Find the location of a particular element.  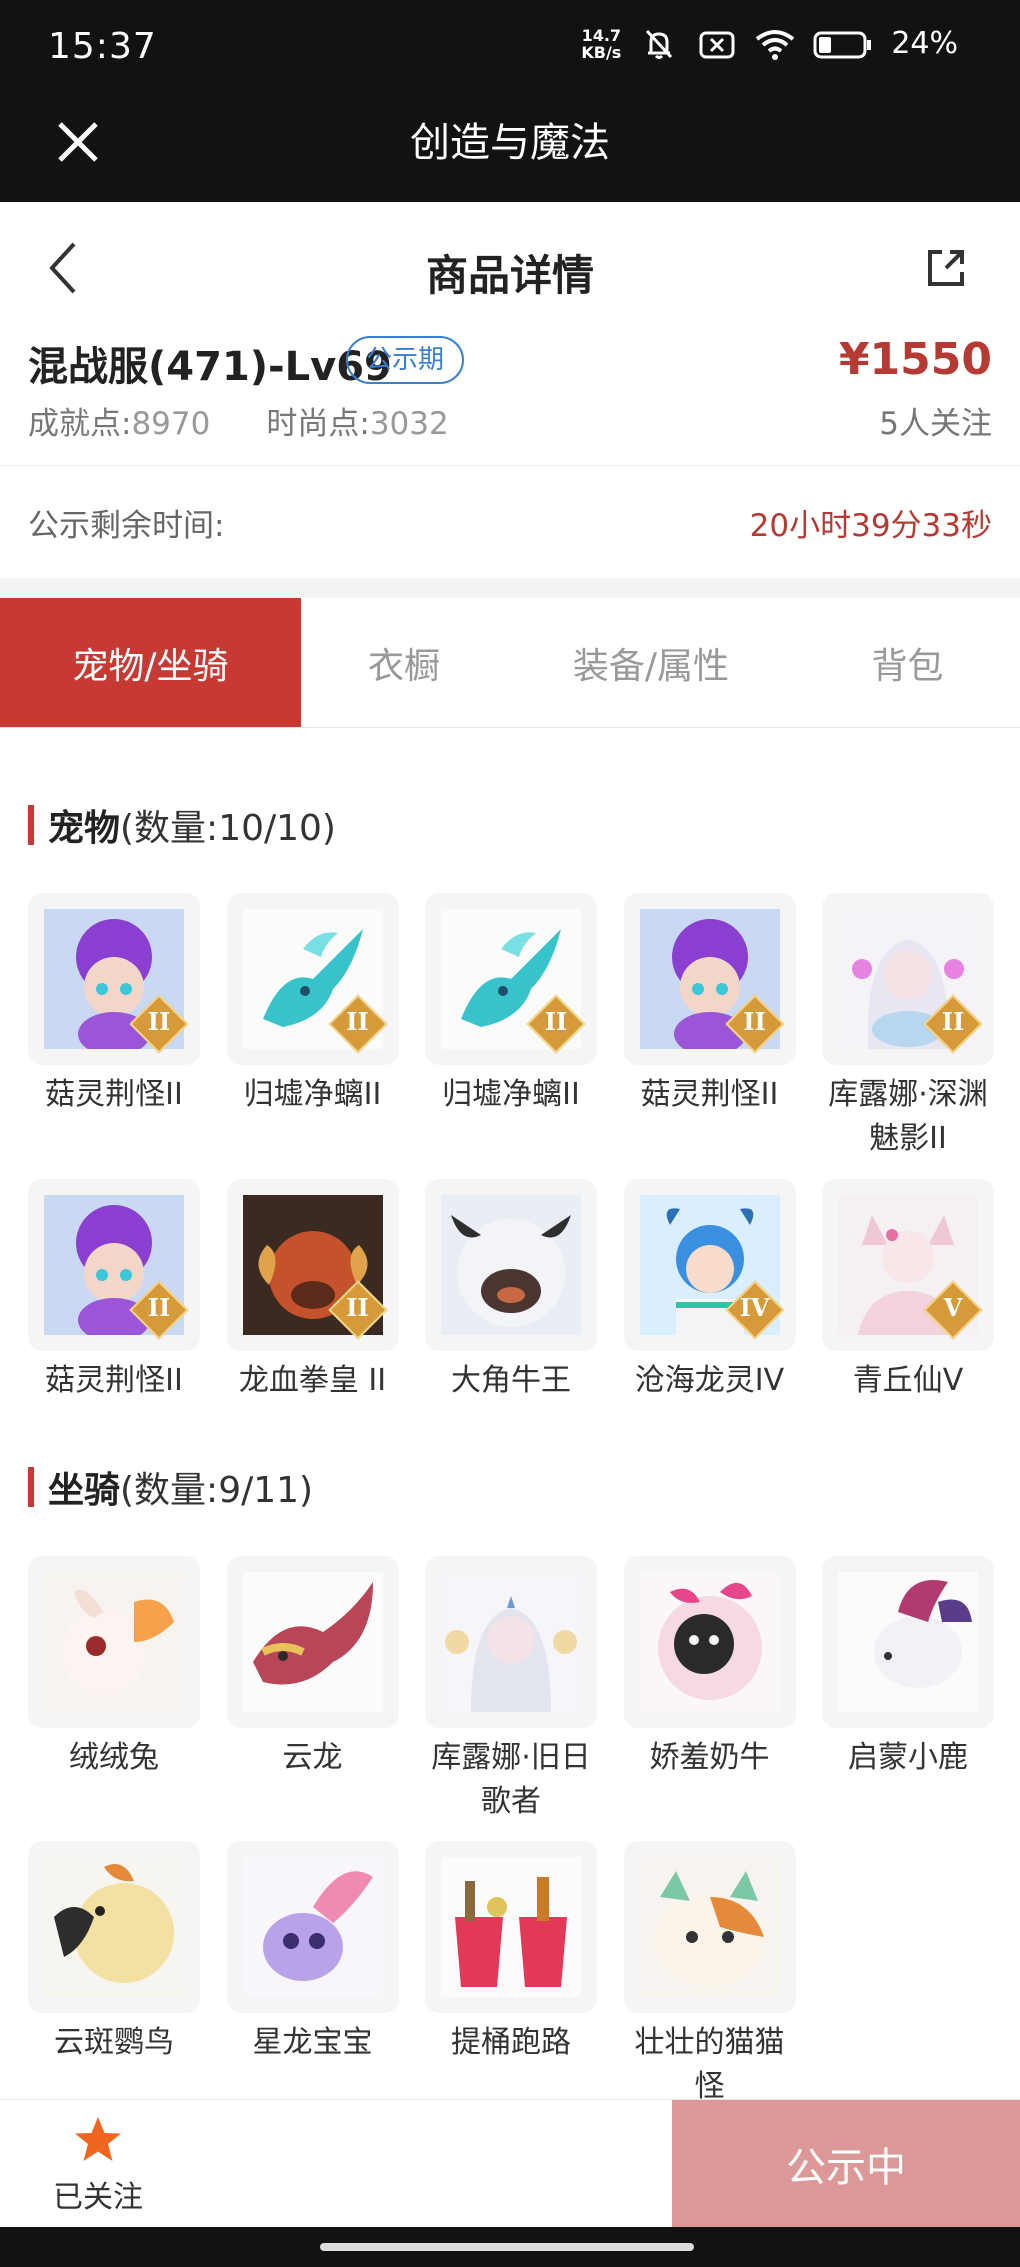

net-speed: 14.7 KB/s is located at coordinates (601, 44).